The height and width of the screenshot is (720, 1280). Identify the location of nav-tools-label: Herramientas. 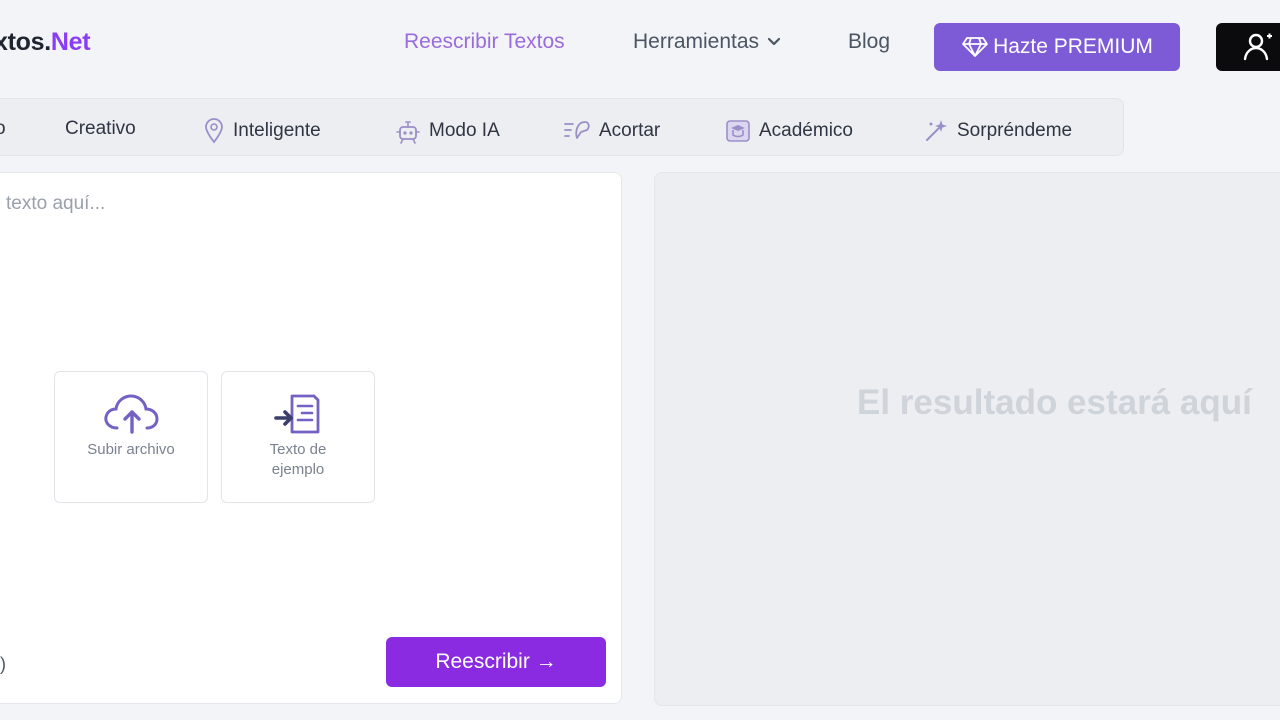
(696, 41).